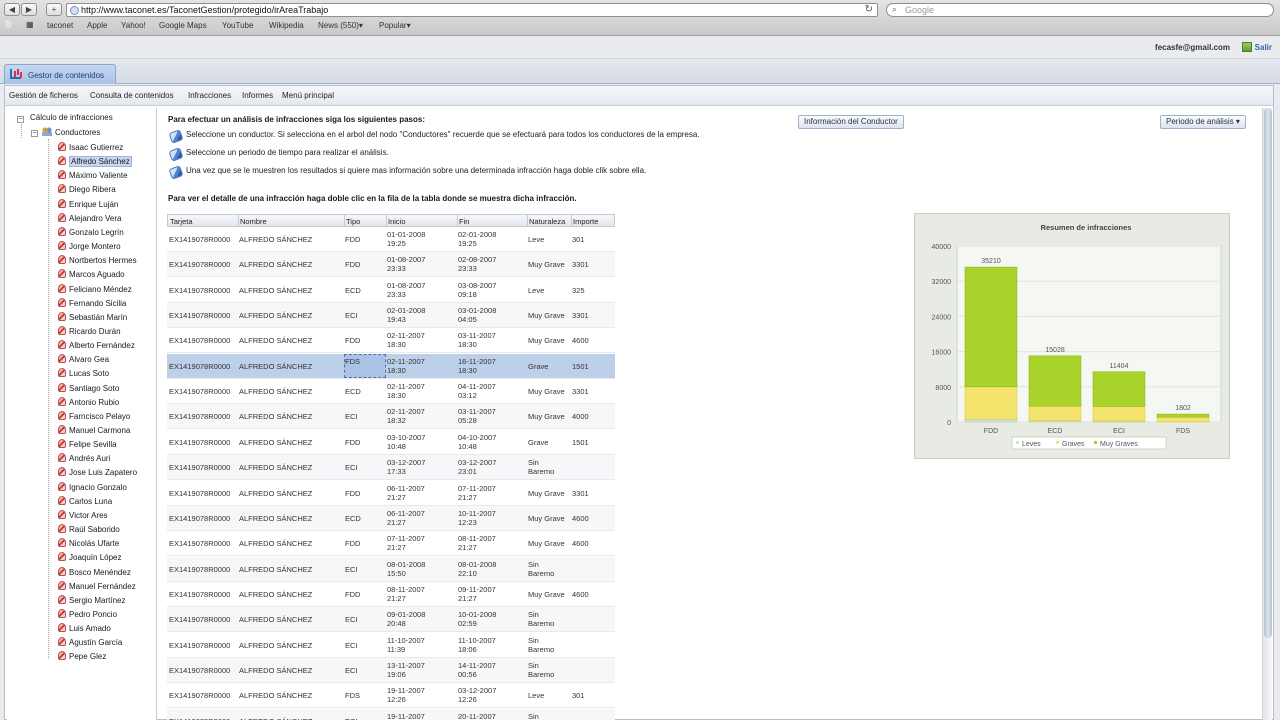  Describe the element at coordinates (34, 133) in the screenshot. I see `collapse-drivers-icon: −` at that location.